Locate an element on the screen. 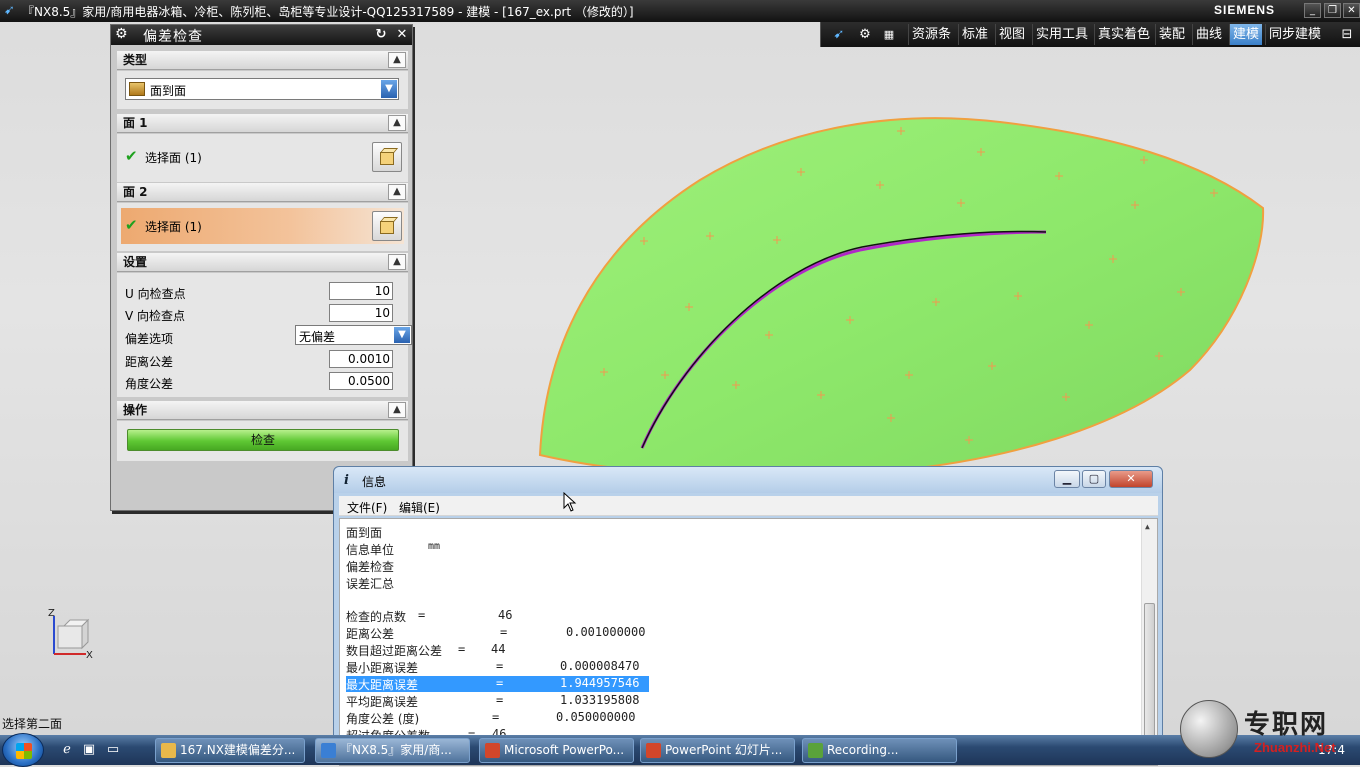 The height and width of the screenshot is (767, 1360). info-icon: i is located at coordinates (346, 480).